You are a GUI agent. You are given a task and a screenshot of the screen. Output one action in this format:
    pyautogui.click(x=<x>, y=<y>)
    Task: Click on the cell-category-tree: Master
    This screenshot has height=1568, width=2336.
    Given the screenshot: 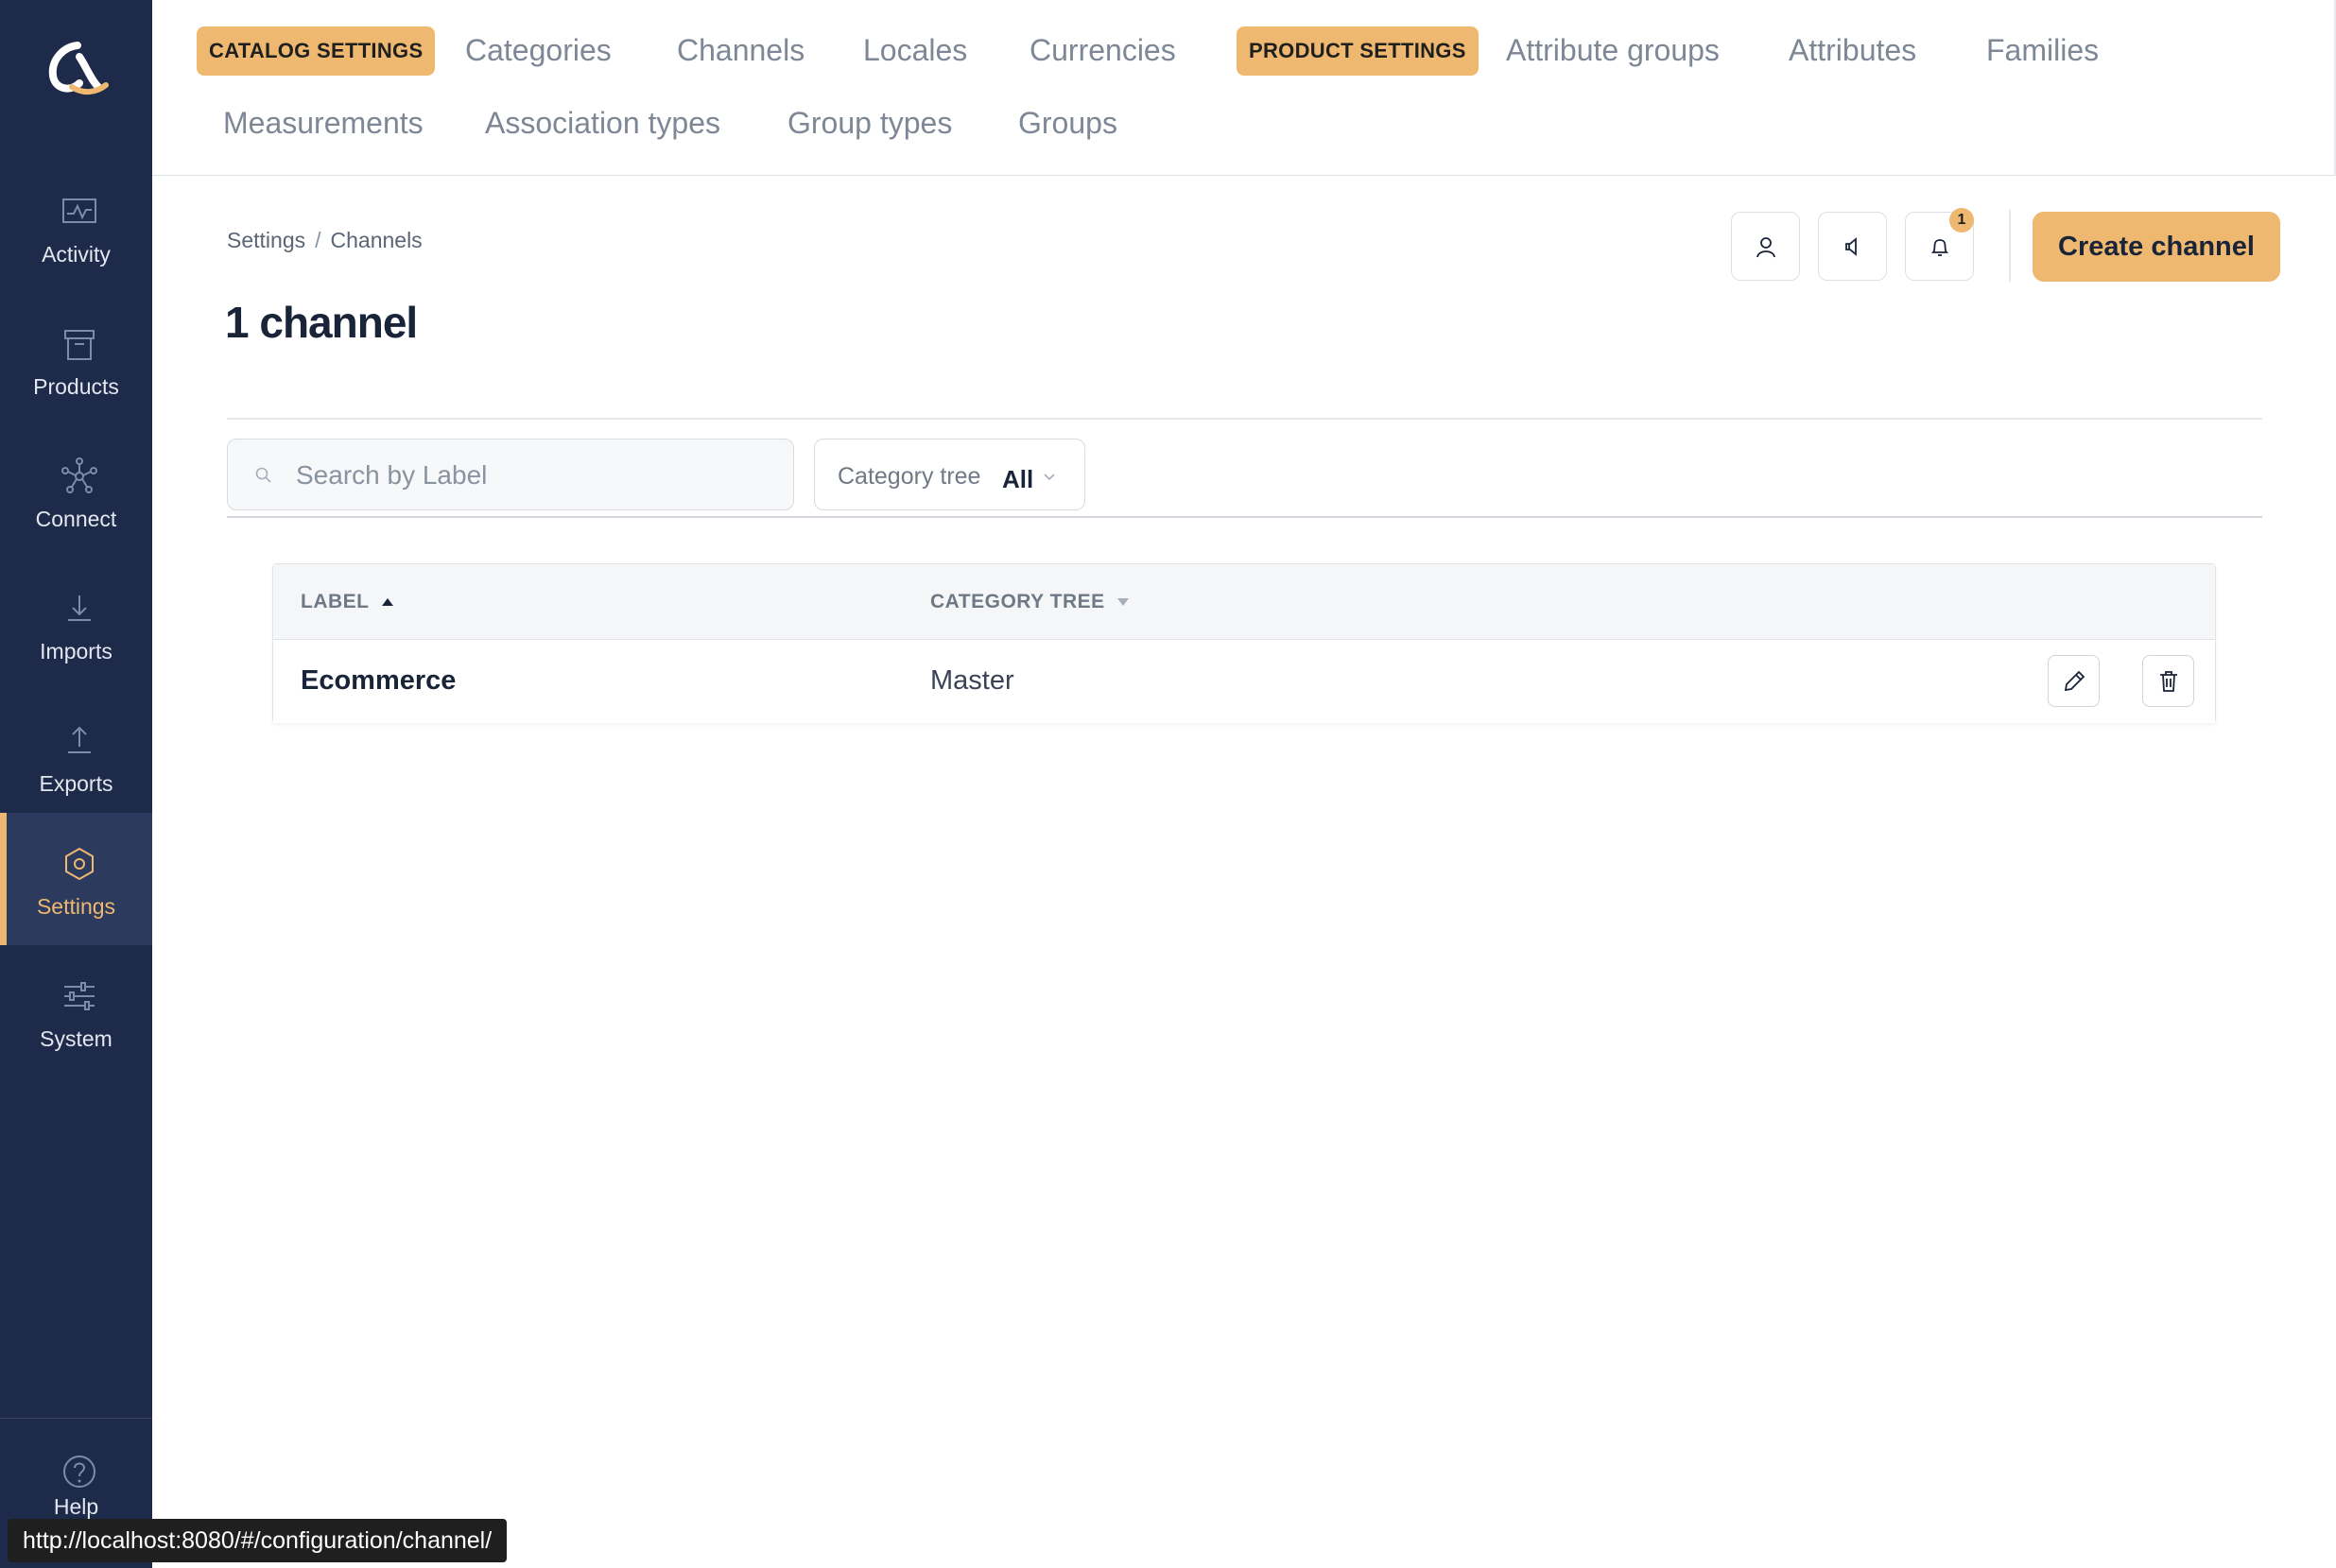 What is the action you would take?
    pyautogui.click(x=972, y=680)
    